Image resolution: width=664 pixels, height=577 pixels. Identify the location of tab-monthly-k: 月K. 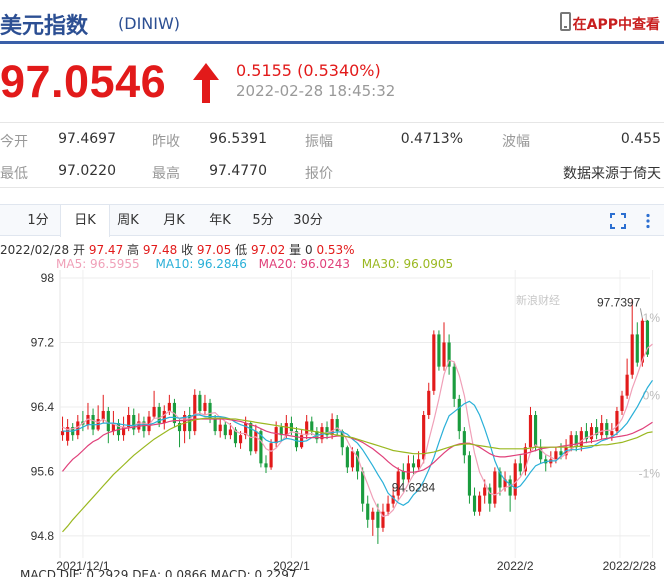
(174, 220).